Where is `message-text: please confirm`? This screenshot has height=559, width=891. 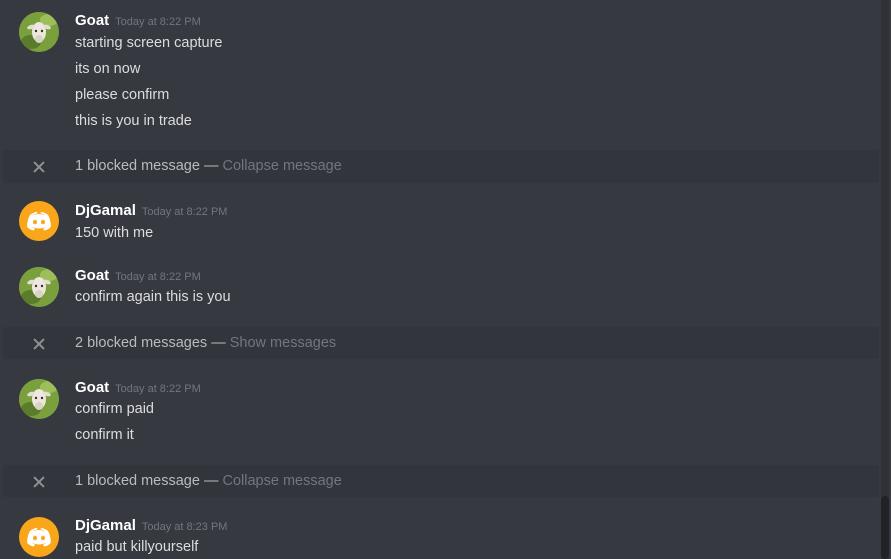 message-text: please confirm is located at coordinates (122, 95).